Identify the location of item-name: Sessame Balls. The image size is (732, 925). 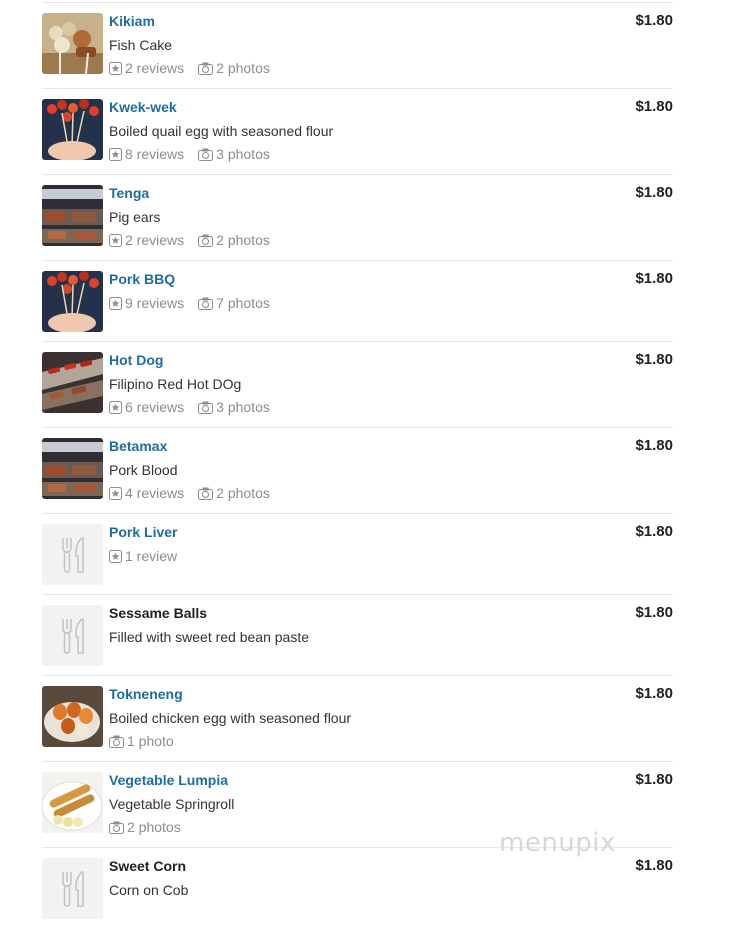
(158, 613).